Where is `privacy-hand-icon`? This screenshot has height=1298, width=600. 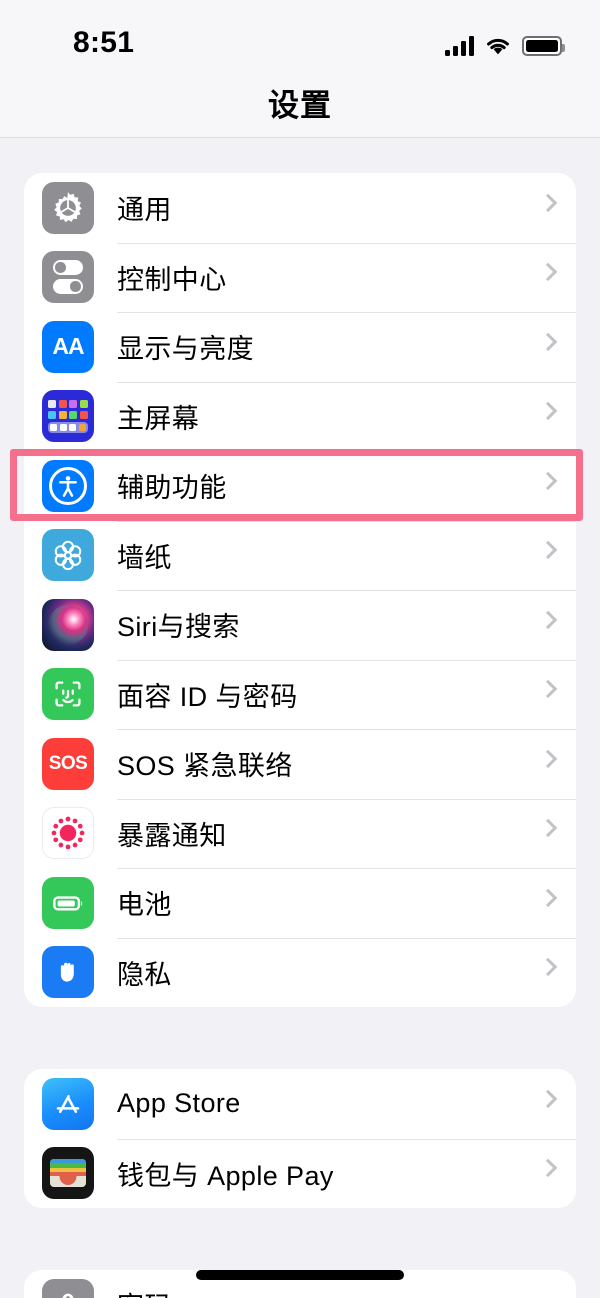
privacy-hand-icon is located at coordinates (68, 972).